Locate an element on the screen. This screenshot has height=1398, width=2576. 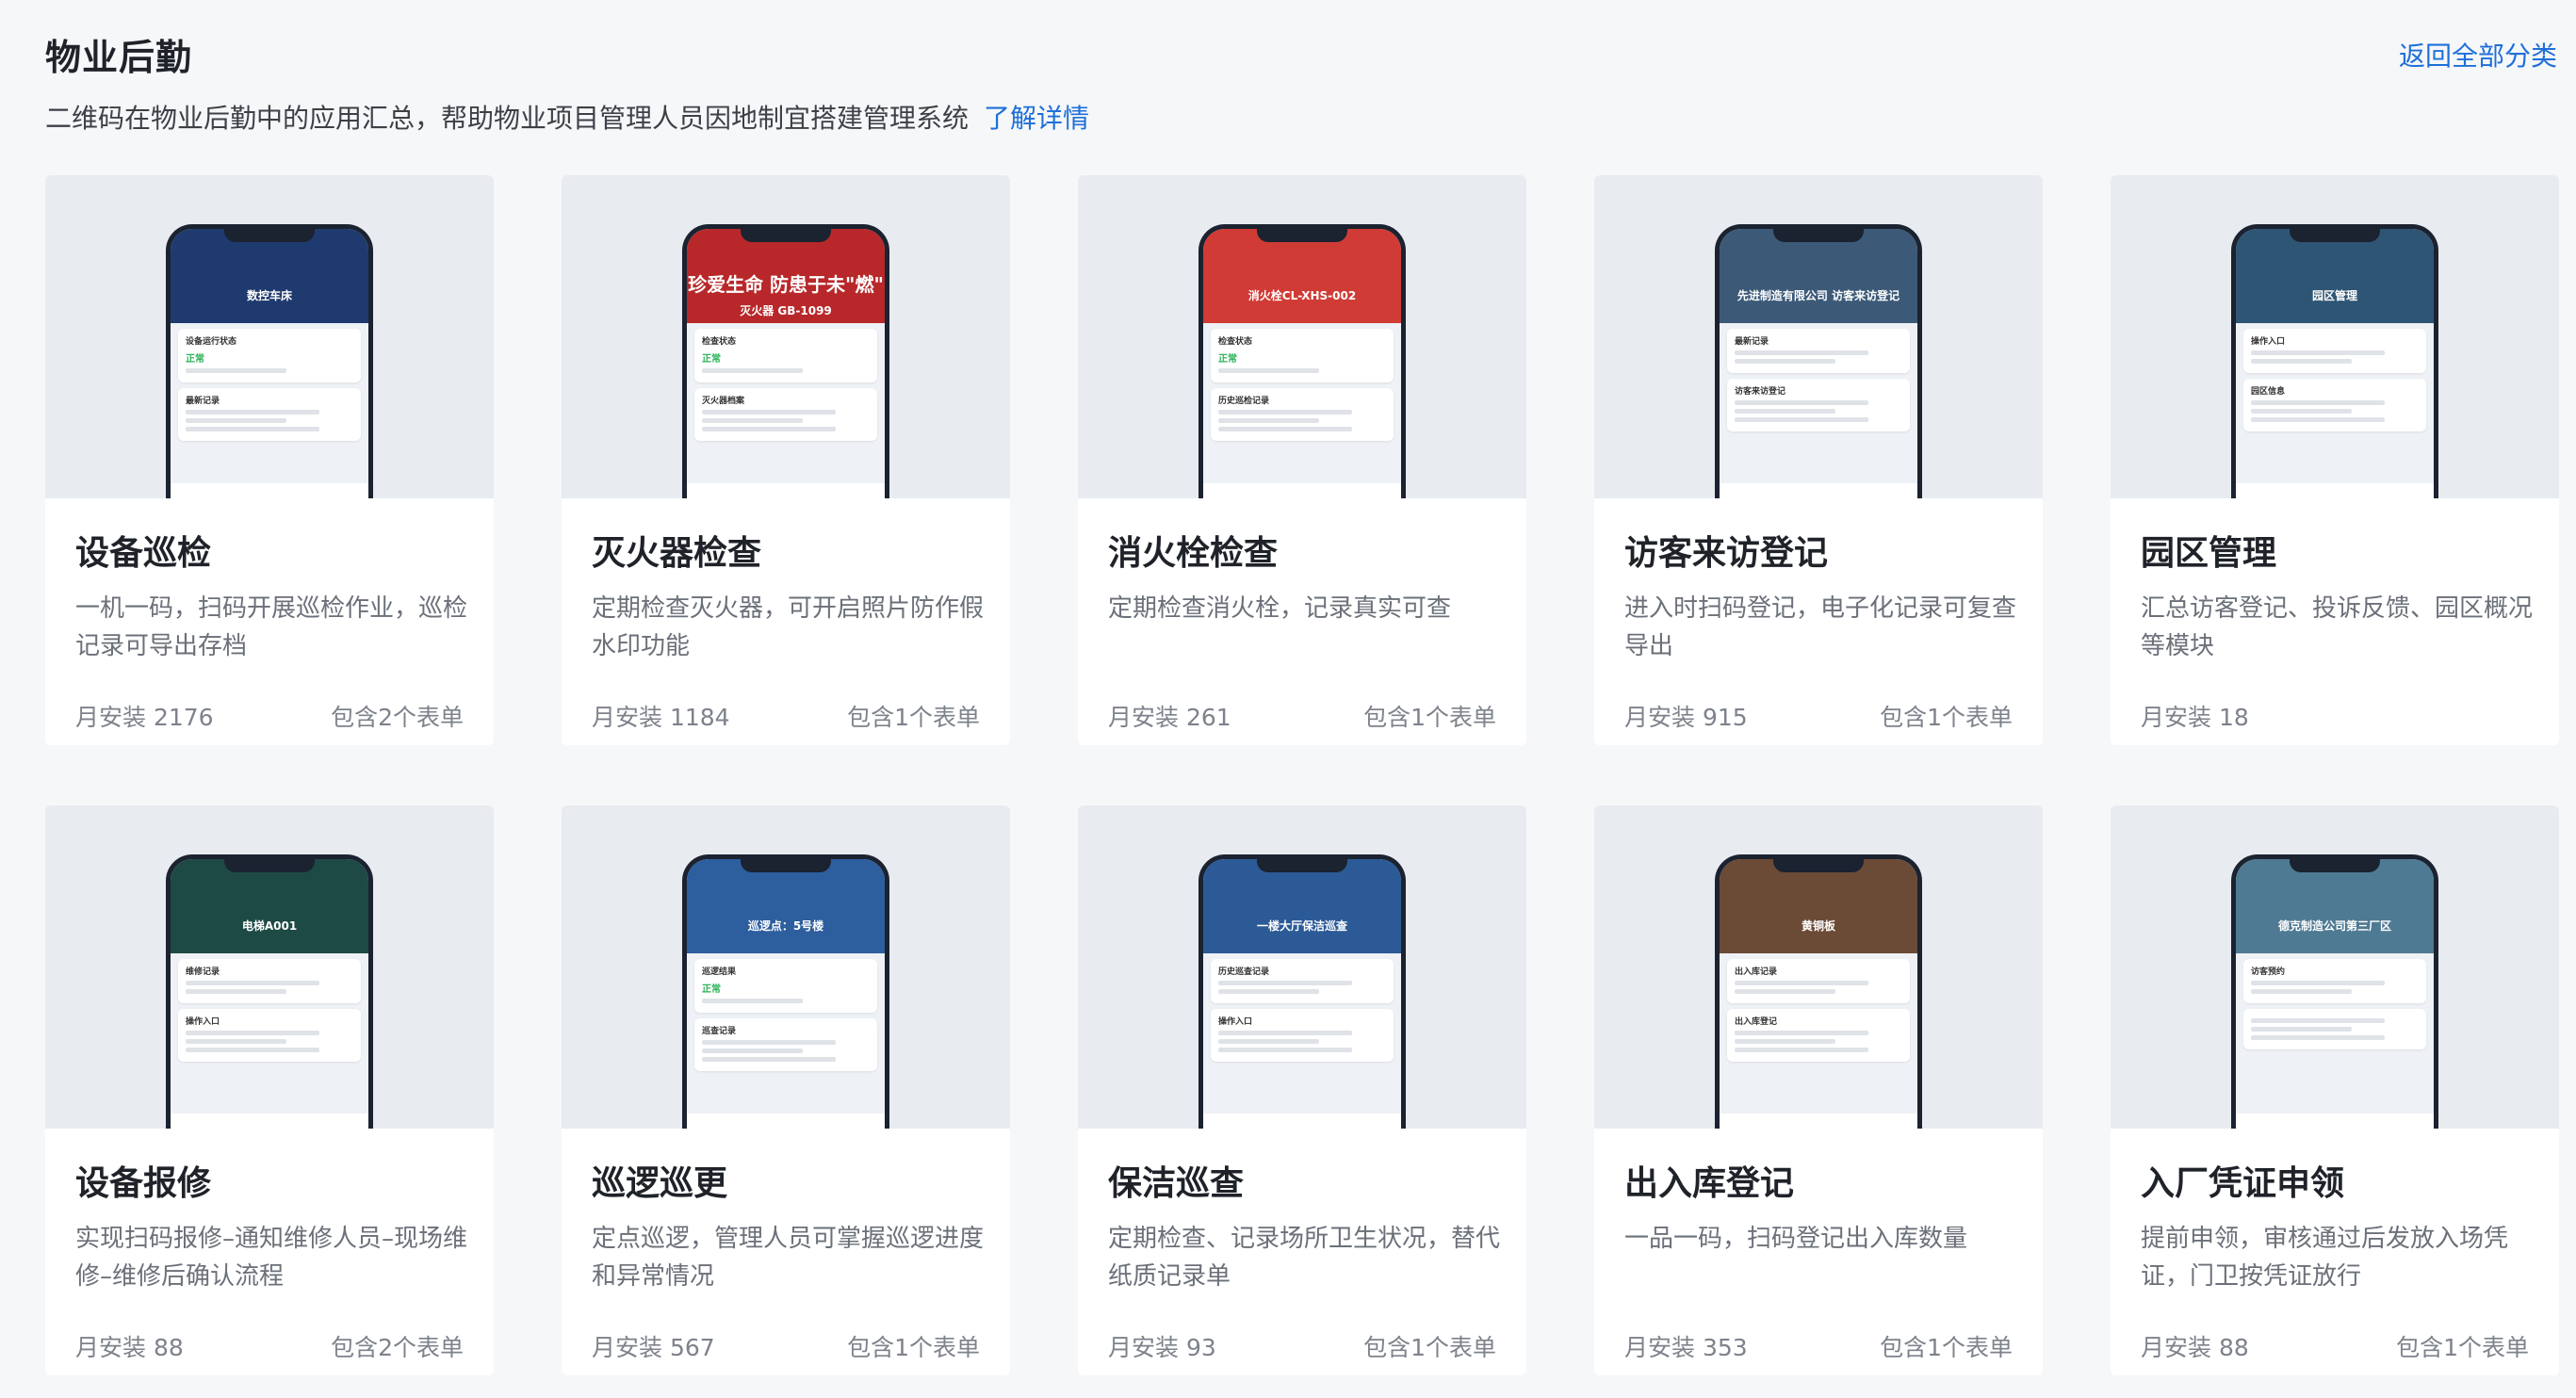
card-preview: 电梯A001 维修记录 操作入口 is located at coordinates (269, 967).